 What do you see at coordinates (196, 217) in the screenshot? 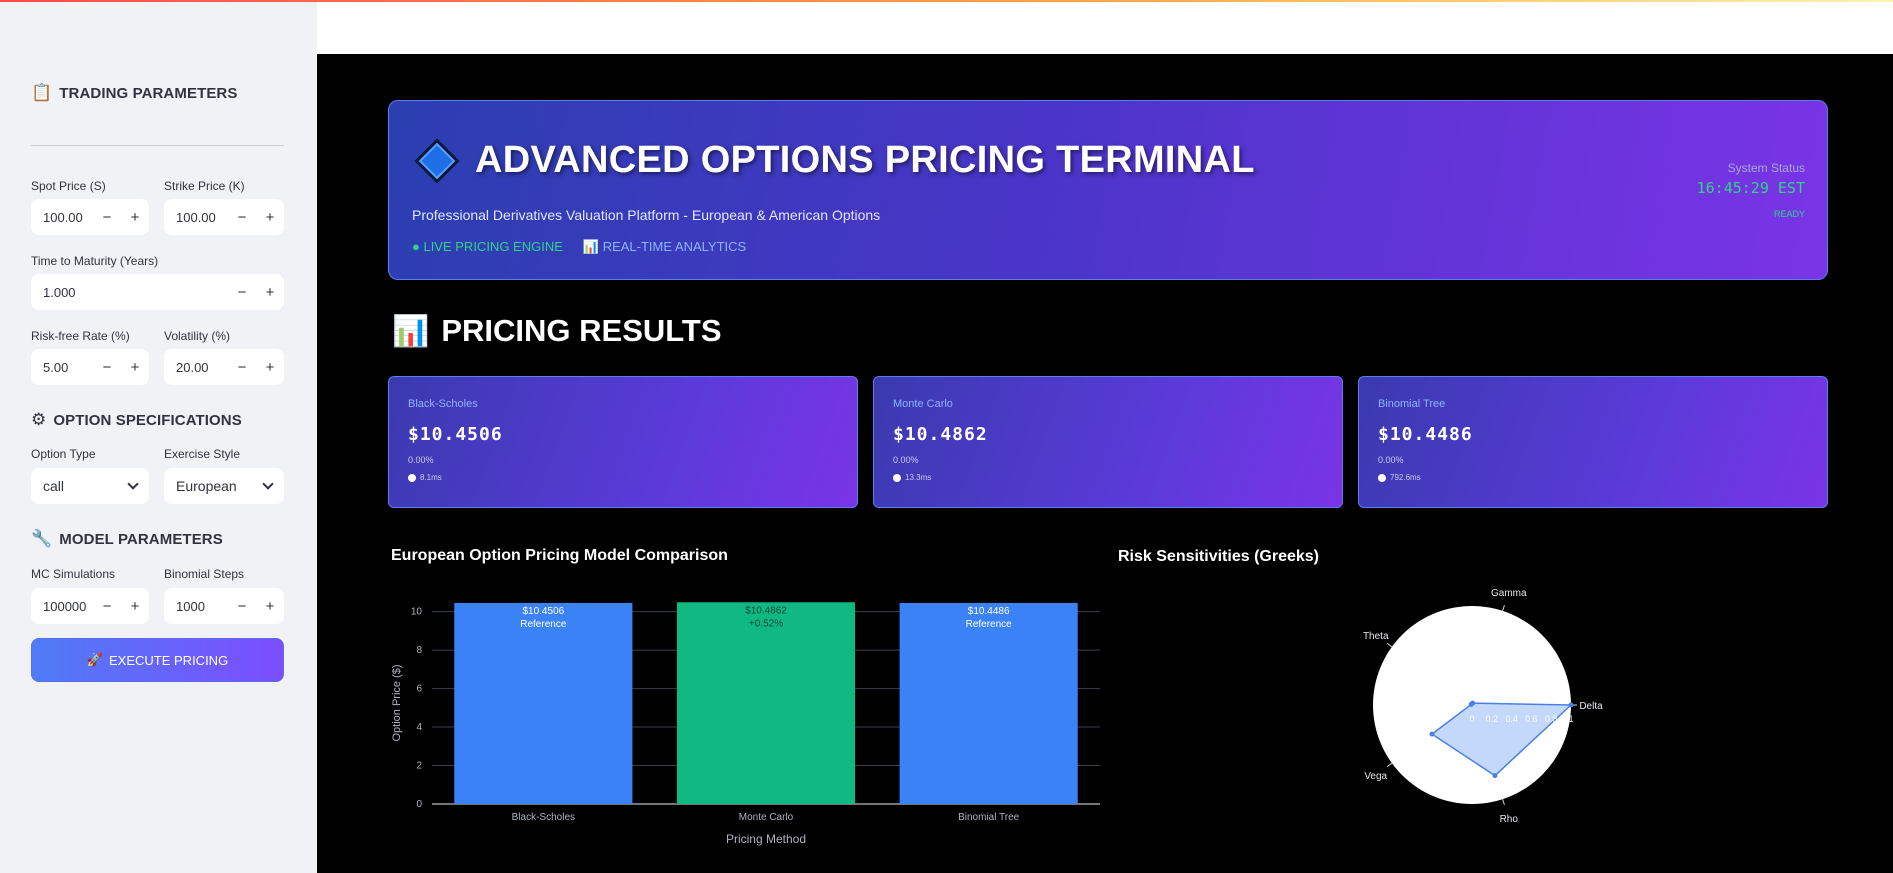
I see `strike-price-value: 100.00` at bounding box center [196, 217].